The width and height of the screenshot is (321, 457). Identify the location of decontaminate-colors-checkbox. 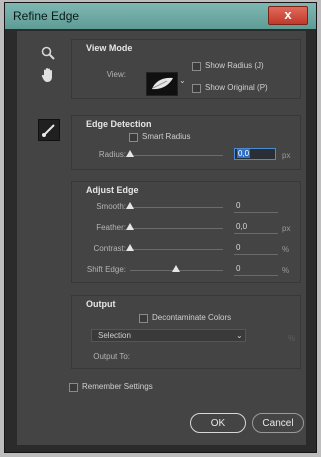
(143, 318).